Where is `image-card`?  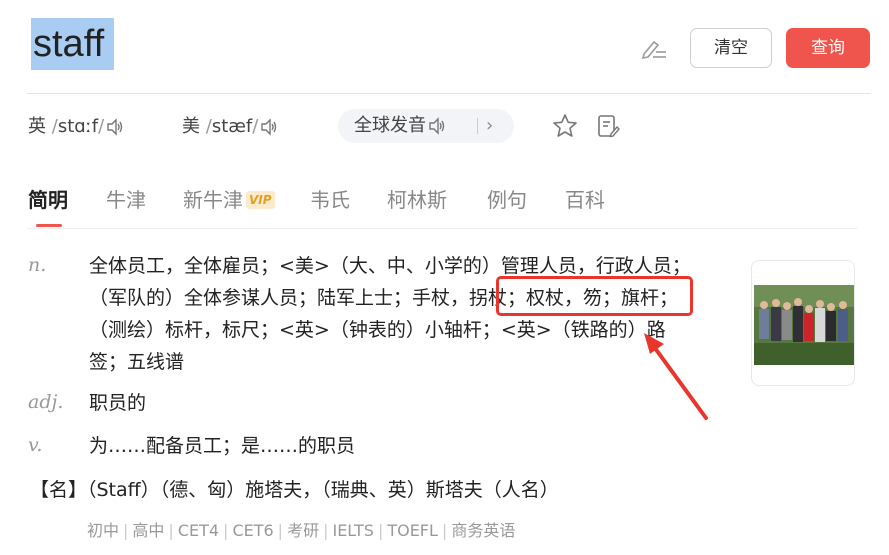
image-card is located at coordinates (803, 323).